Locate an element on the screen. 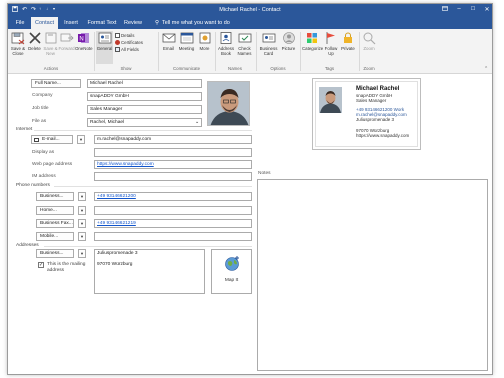  company-field: snapADDY GmbH is located at coordinates (144, 96).